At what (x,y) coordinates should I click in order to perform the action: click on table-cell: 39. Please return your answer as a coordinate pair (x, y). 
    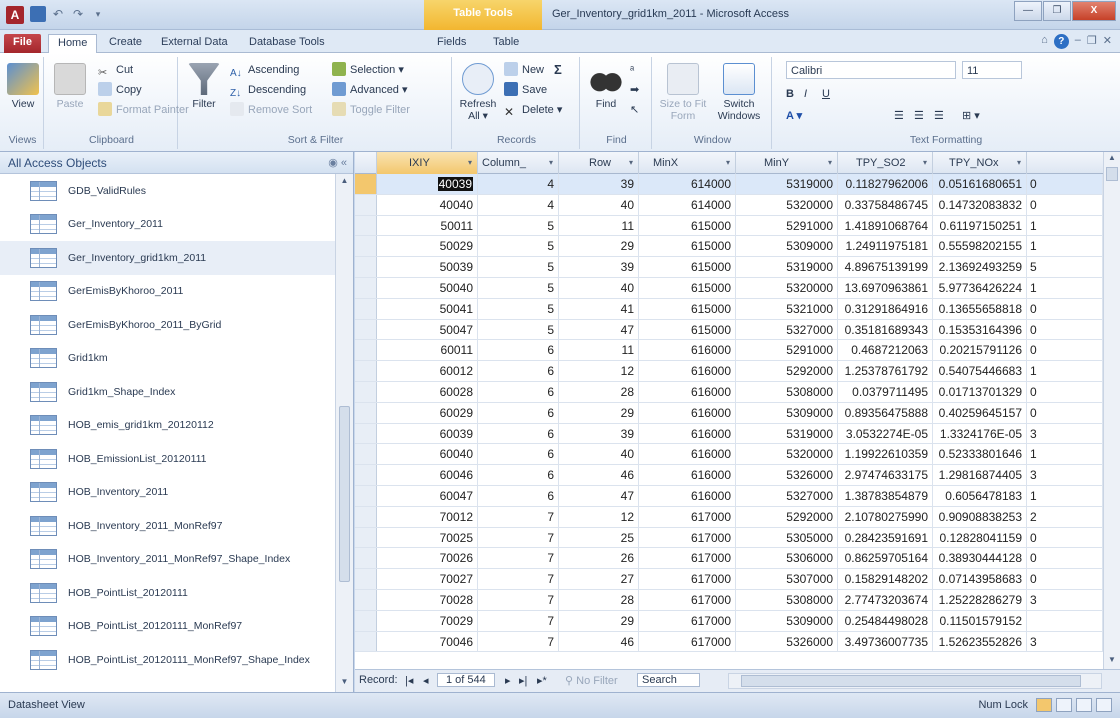
    Looking at the image, I should click on (599, 267).